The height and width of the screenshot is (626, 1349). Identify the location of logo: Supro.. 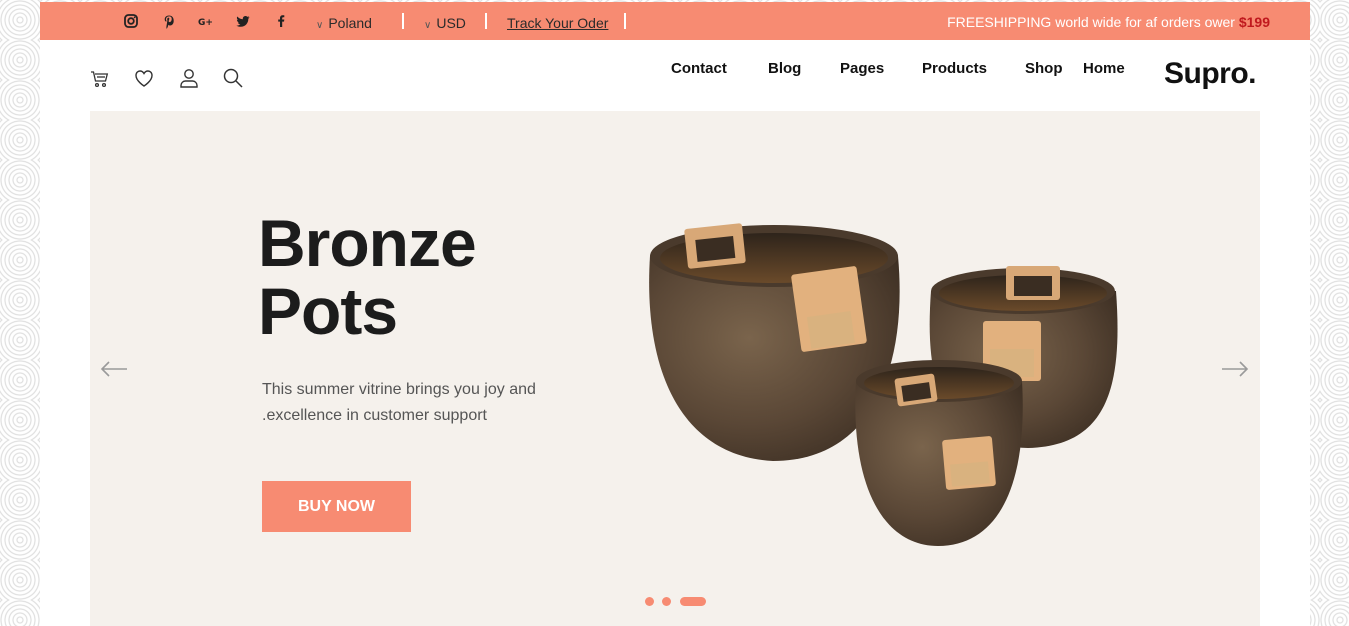
(1210, 74).